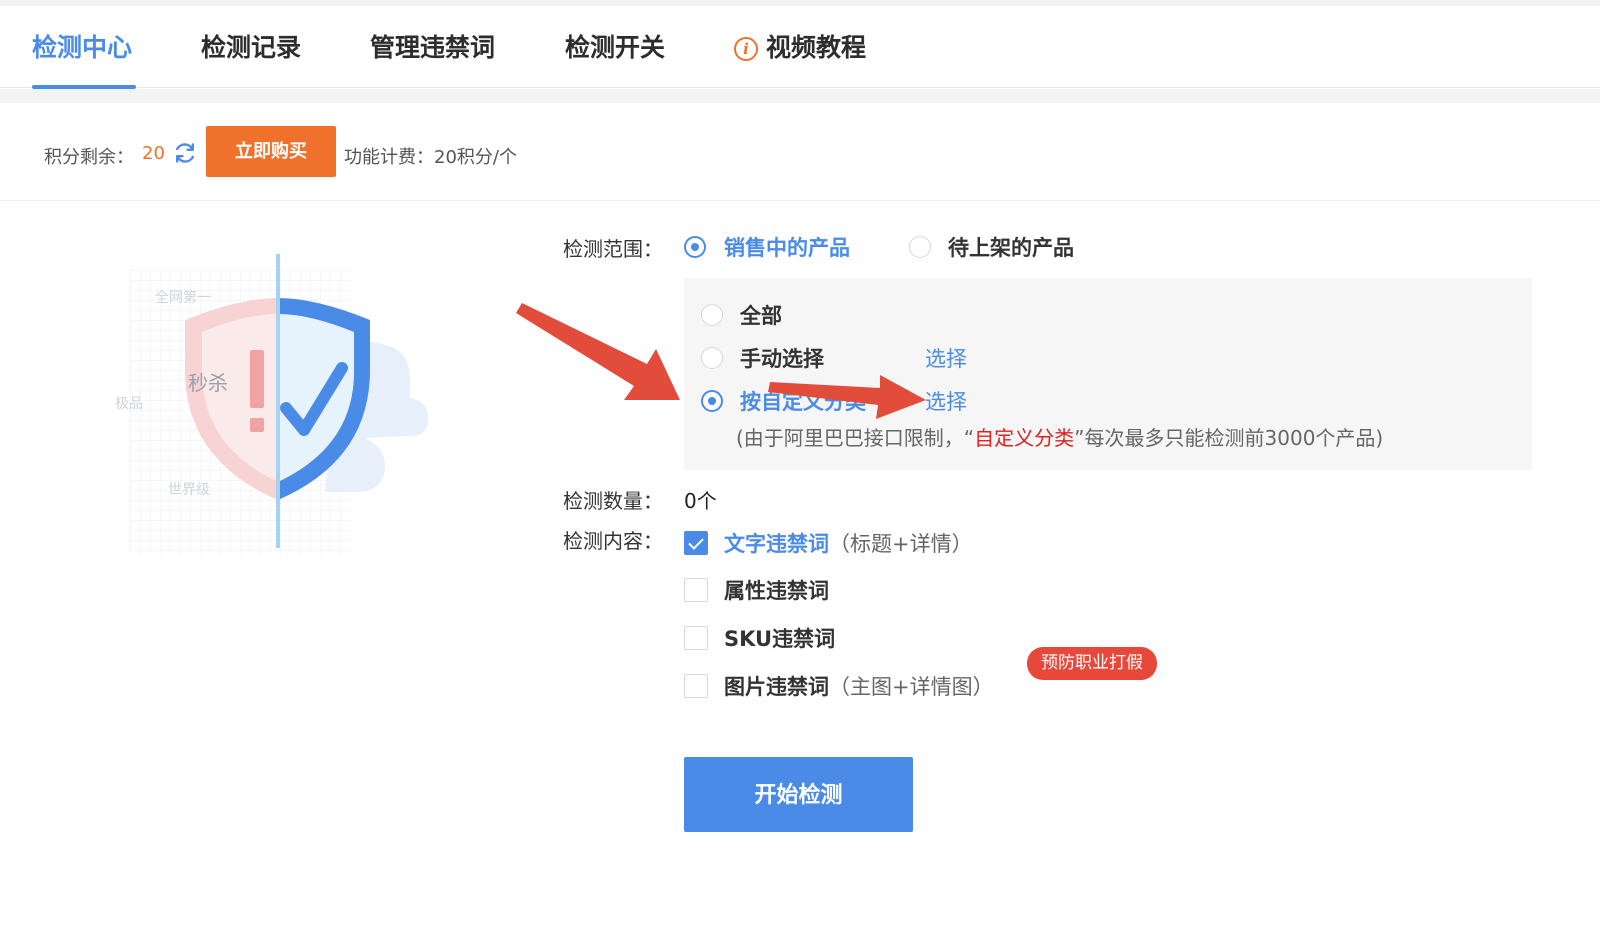  What do you see at coordinates (153, 153) in the screenshot?
I see `points-value: 20` at bounding box center [153, 153].